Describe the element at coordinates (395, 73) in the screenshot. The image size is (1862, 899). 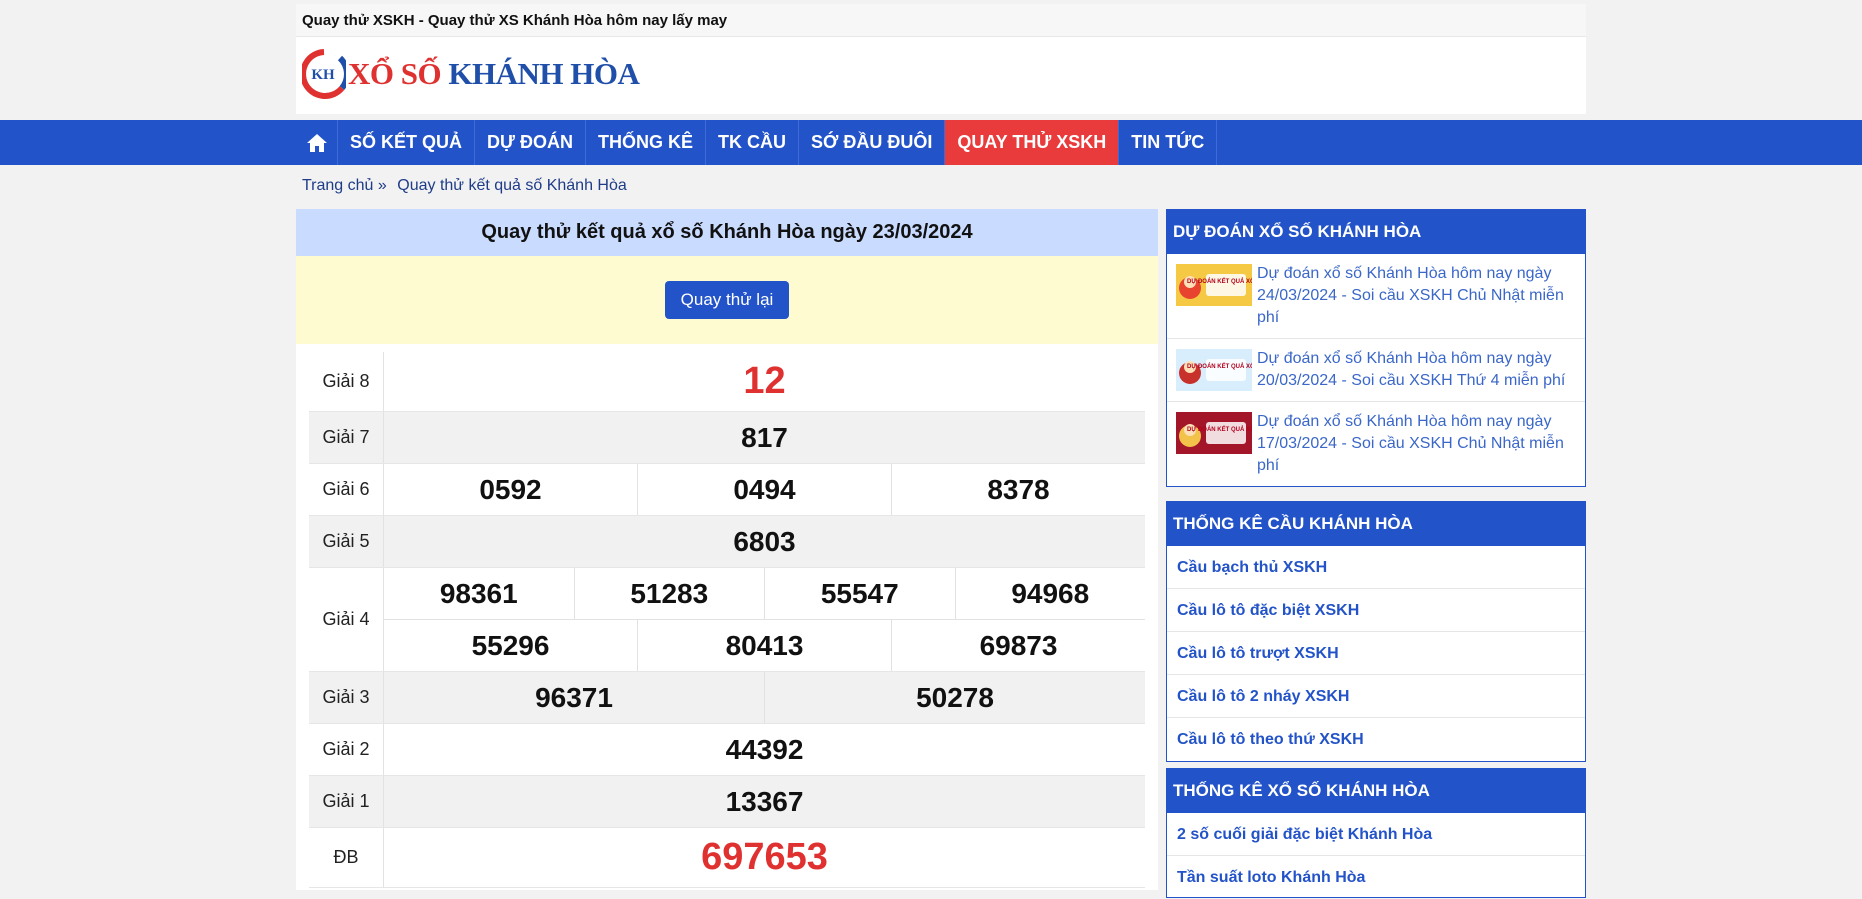
I see `logo-text-red: XỔ SỐ` at that location.